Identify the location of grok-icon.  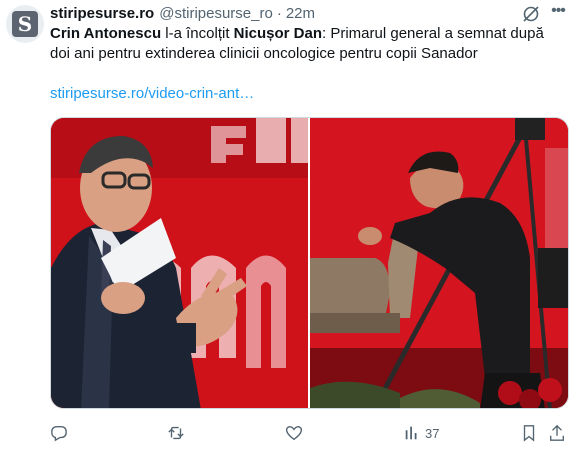
(531, 14).